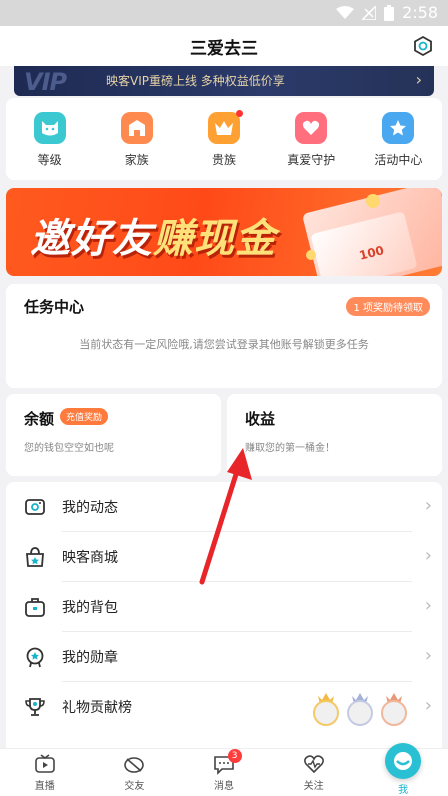 Image resolution: width=448 pixels, height=796 pixels. What do you see at coordinates (45, 82) in the screenshot?
I see `vip-logo: VIP` at bounding box center [45, 82].